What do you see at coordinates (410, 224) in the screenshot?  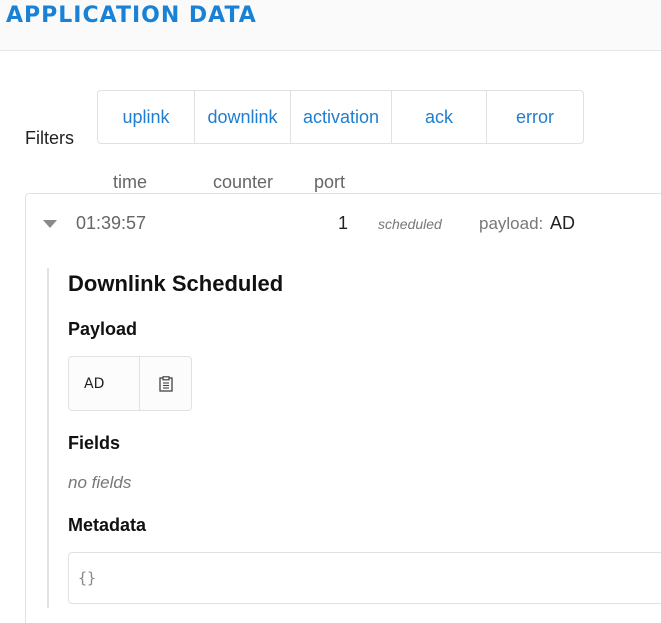 I see `entry-status: scheduled` at bounding box center [410, 224].